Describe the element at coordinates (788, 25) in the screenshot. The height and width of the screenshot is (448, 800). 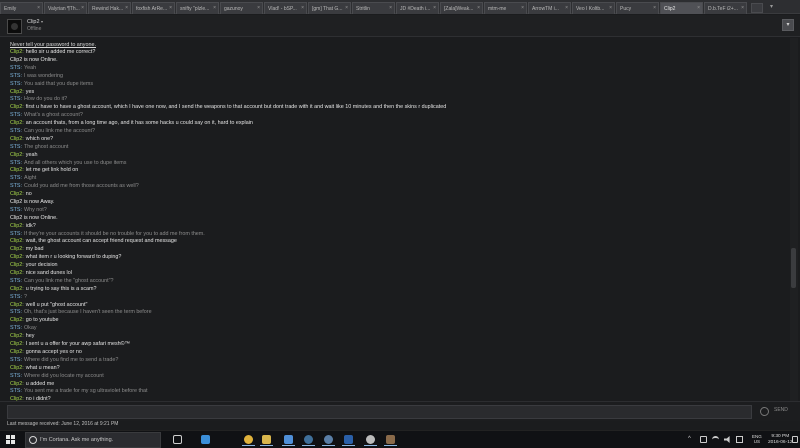
I see `chevron-down-icon: ▾` at that location.